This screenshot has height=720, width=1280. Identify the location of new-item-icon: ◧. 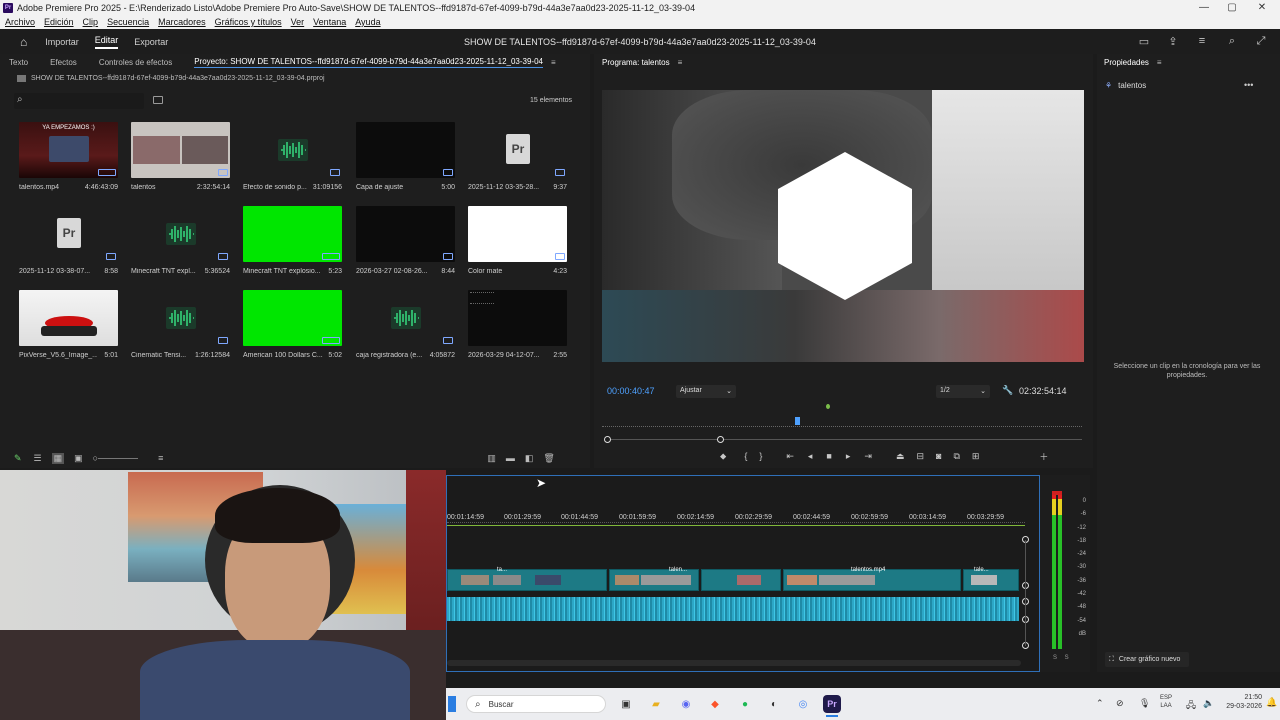
(529, 458).